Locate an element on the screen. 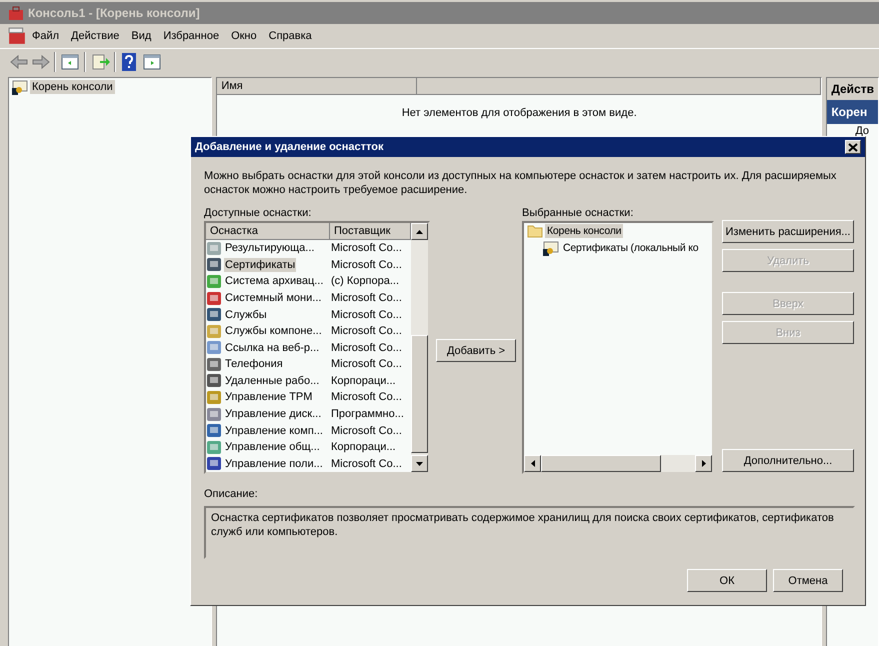 Image resolution: width=879 pixels, height=646 pixels. window-title: Консоль1 - [Корень консоли] is located at coordinates (114, 13).